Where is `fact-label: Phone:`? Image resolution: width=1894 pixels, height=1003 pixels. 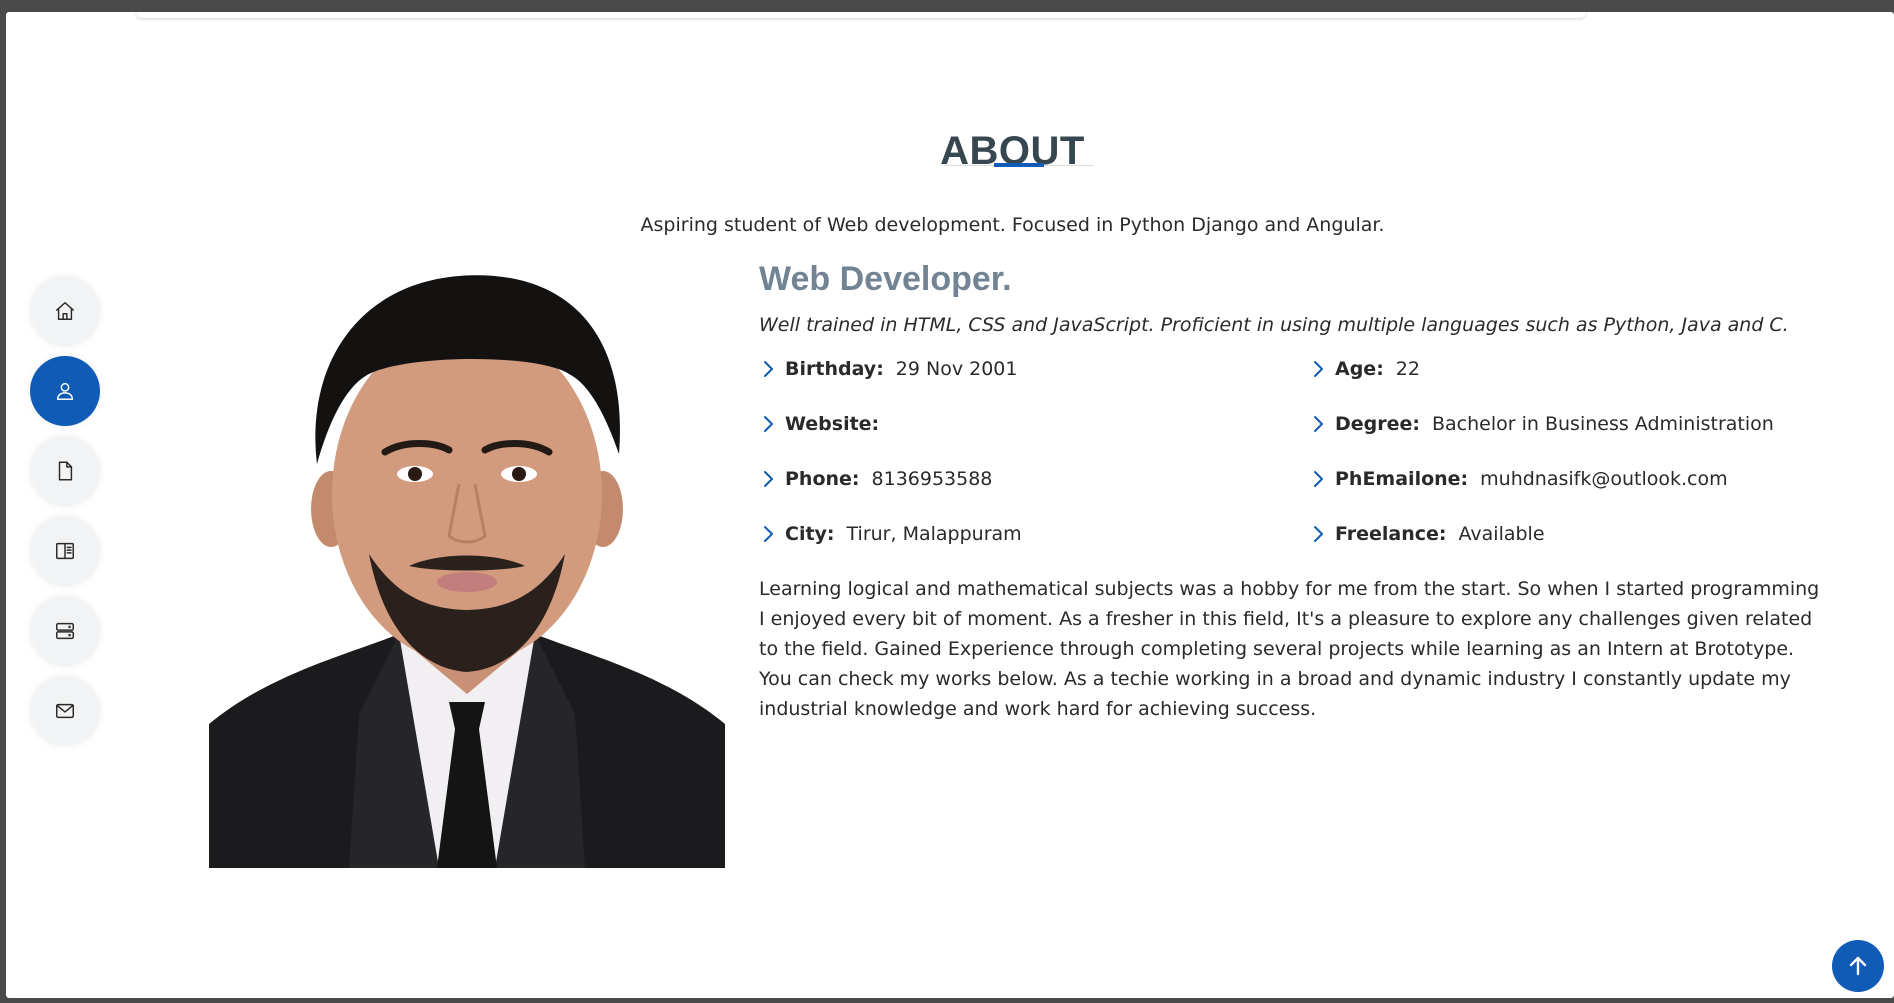 fact-label: Phone: is located at coordinates (822, 479).